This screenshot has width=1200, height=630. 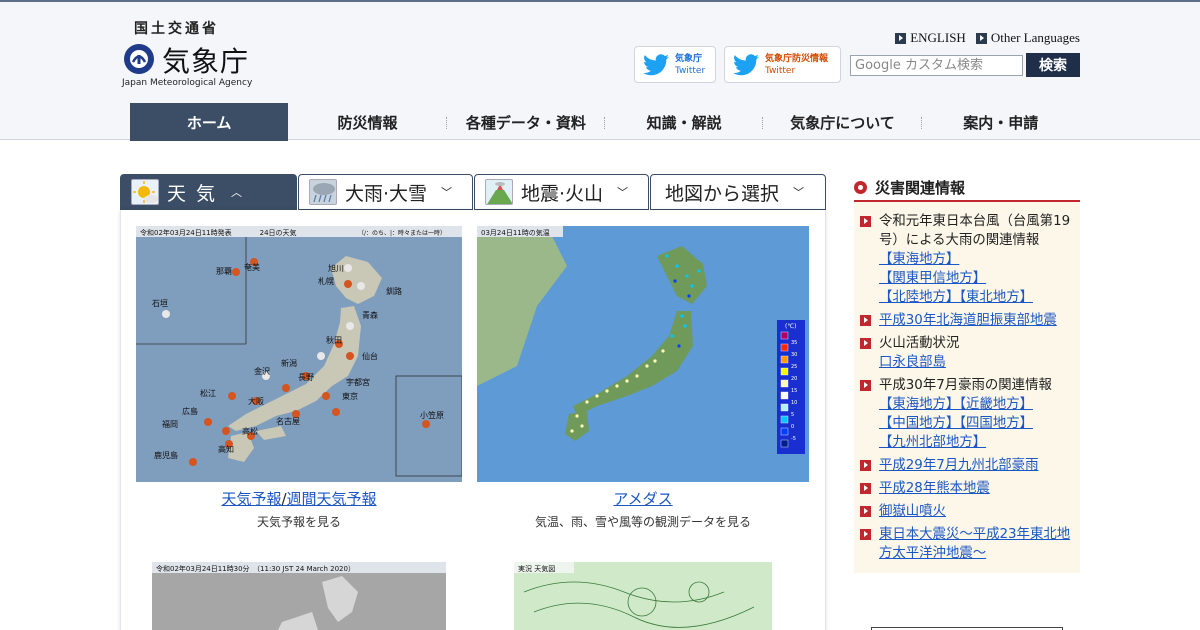 I want to click on svg-text: 鹿児島, so click(x=166, y=455).